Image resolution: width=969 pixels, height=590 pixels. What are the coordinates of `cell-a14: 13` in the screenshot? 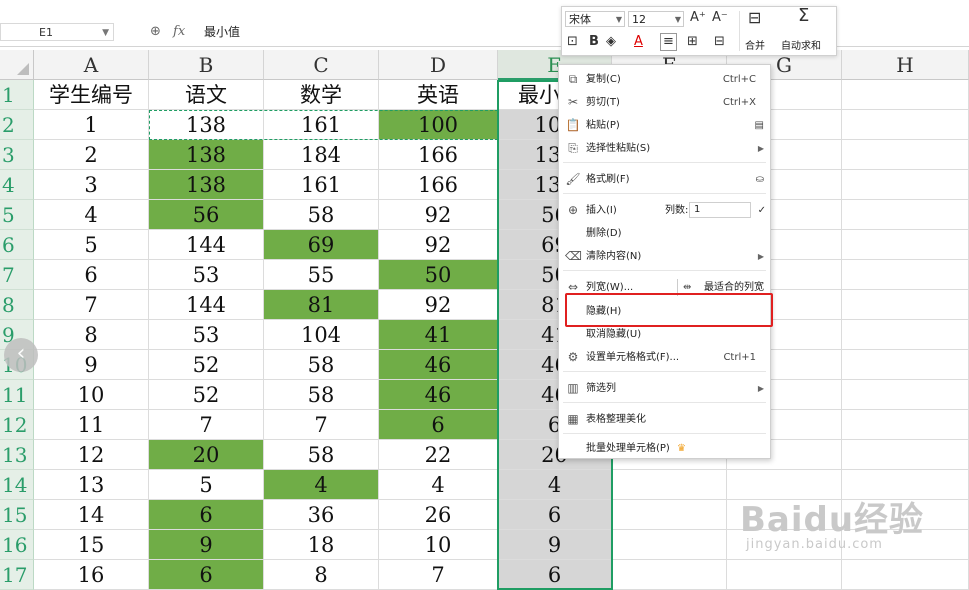 It's located at (91, 485).